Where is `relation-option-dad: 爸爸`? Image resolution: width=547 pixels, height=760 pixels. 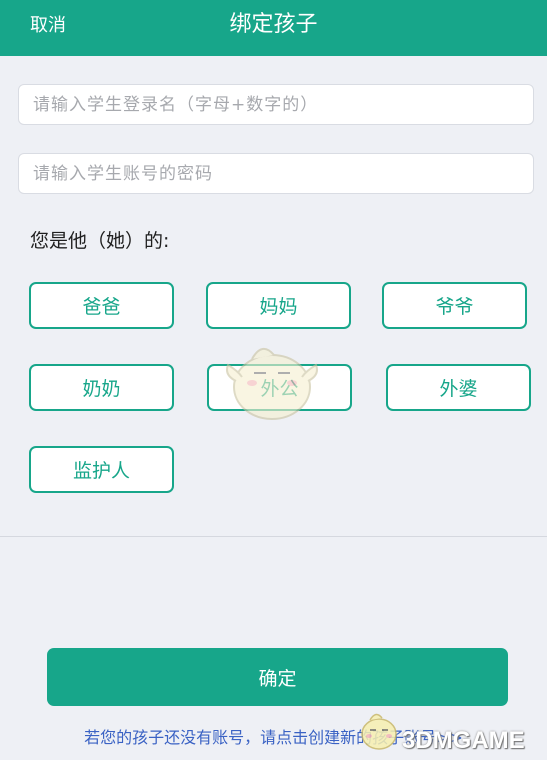
relation-option-dad: 爸爸 is located at coordinates (101, 305).